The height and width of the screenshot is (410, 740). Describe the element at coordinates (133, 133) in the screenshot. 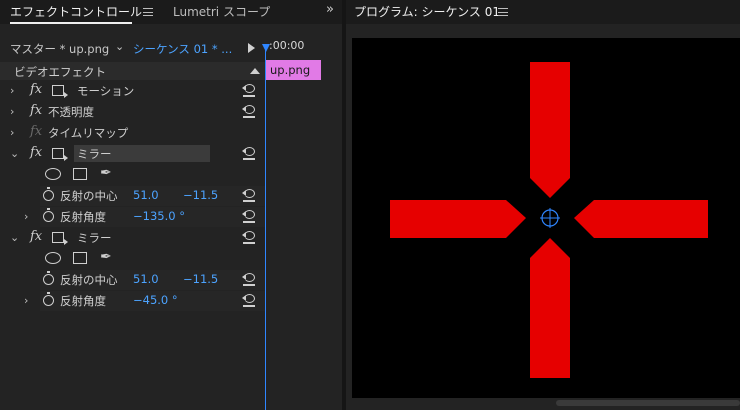

I see `effect-row-time-remap: › fx タイムリマップ` at that location.